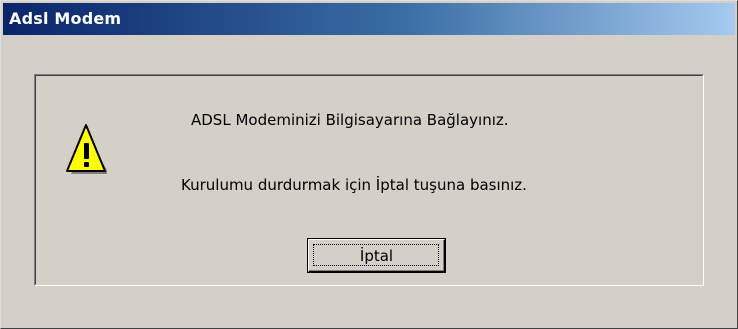 The image size is (738, 329). Describe the element at coordinates (369, 19) in the screenshot. I see `title-bar: Adsl Modem` at that location.